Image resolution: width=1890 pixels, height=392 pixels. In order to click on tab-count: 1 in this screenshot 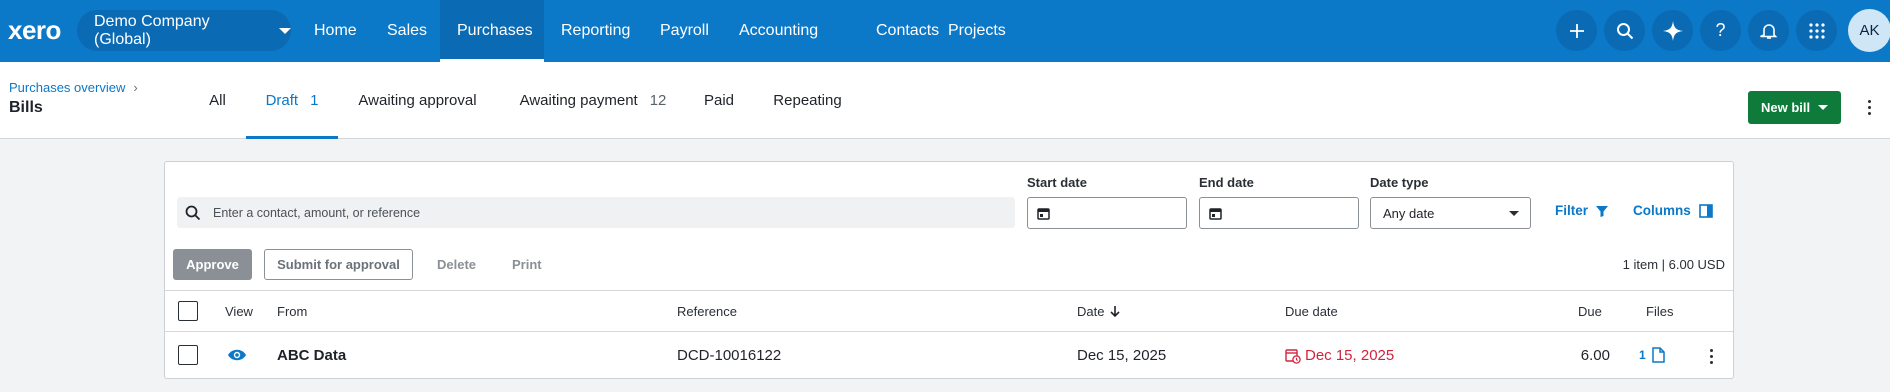, I will do `click(314, 100)`.